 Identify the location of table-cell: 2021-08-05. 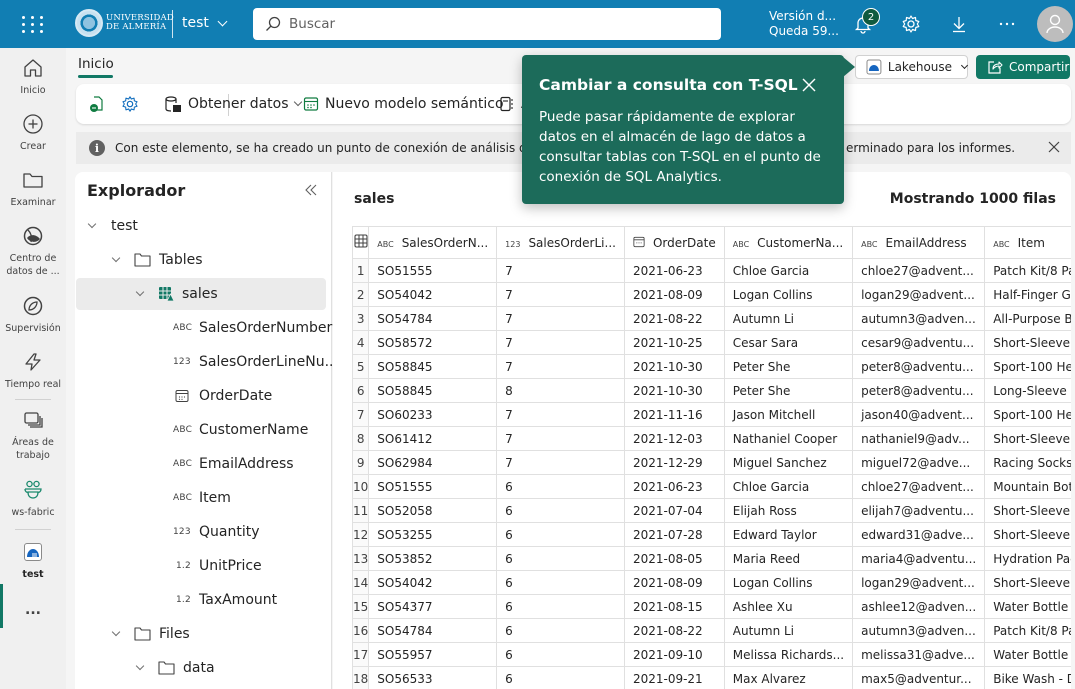
(674, 558).